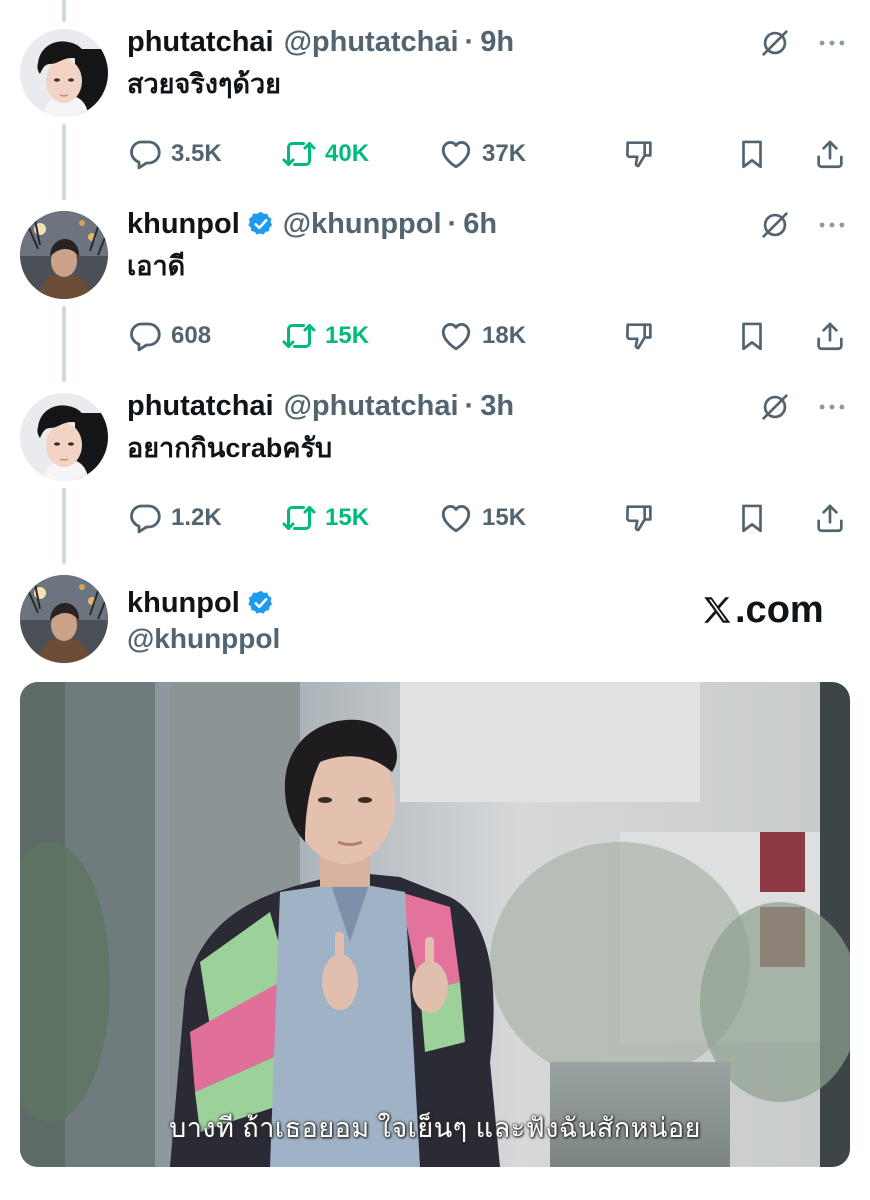 This screenshot has width=870, height=1200. I want to click on final-author: khunpol, so click(204, 603).